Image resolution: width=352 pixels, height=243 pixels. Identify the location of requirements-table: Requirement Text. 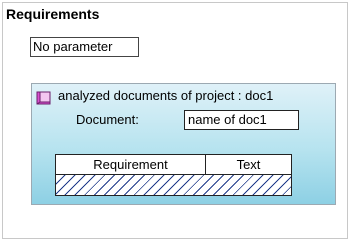
(173, 175).